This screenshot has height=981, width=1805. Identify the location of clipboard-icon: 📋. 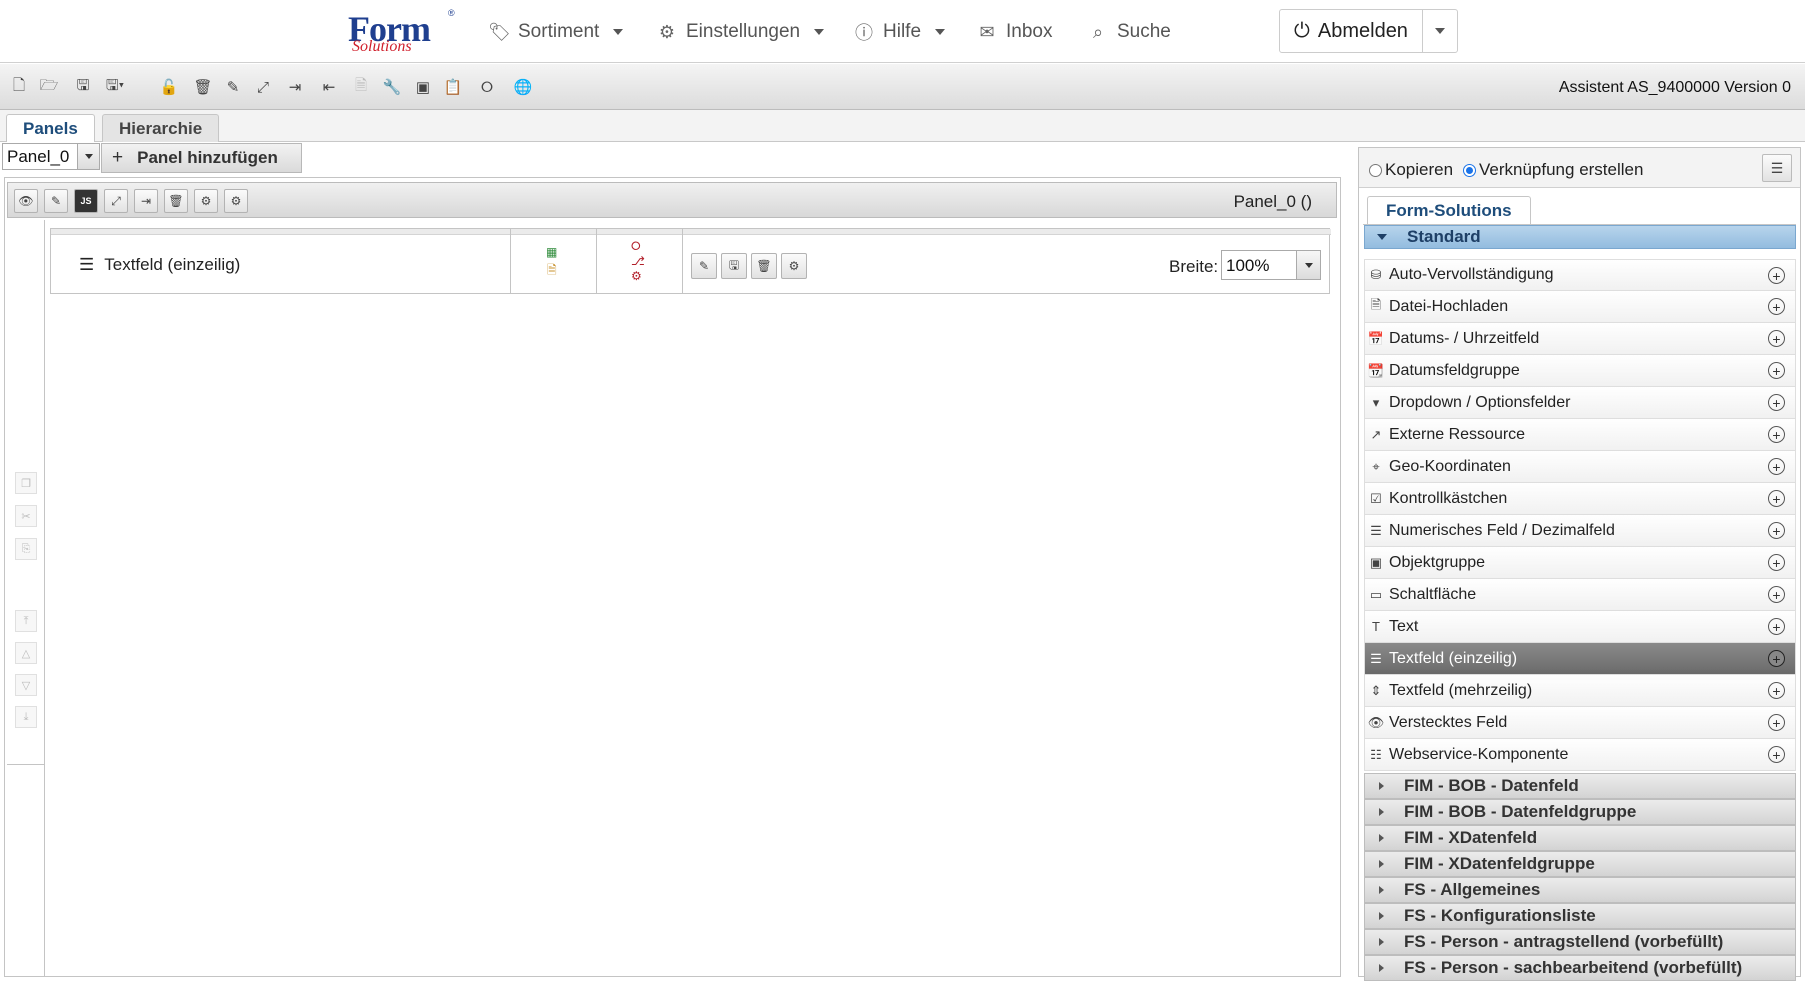
(453, 87).